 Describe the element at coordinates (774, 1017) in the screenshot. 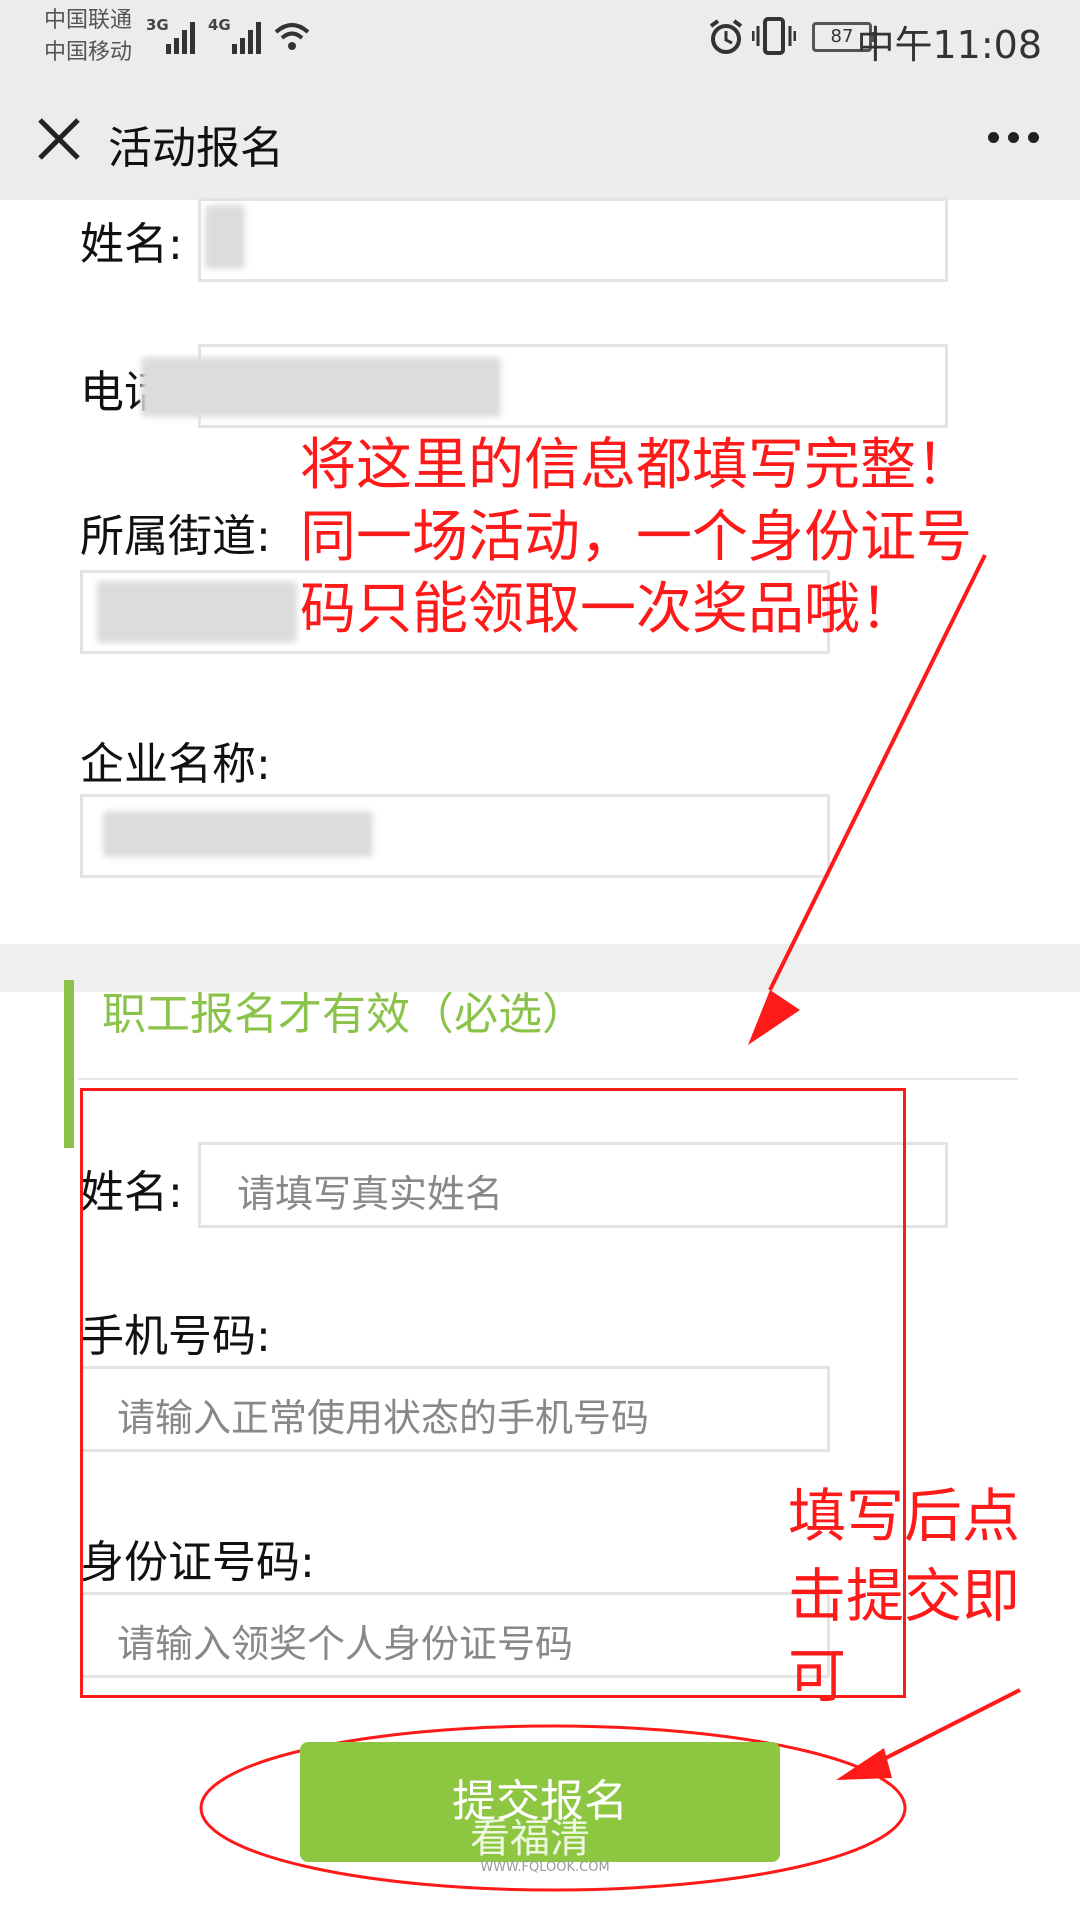

I see `arrowhead-top` at that location.